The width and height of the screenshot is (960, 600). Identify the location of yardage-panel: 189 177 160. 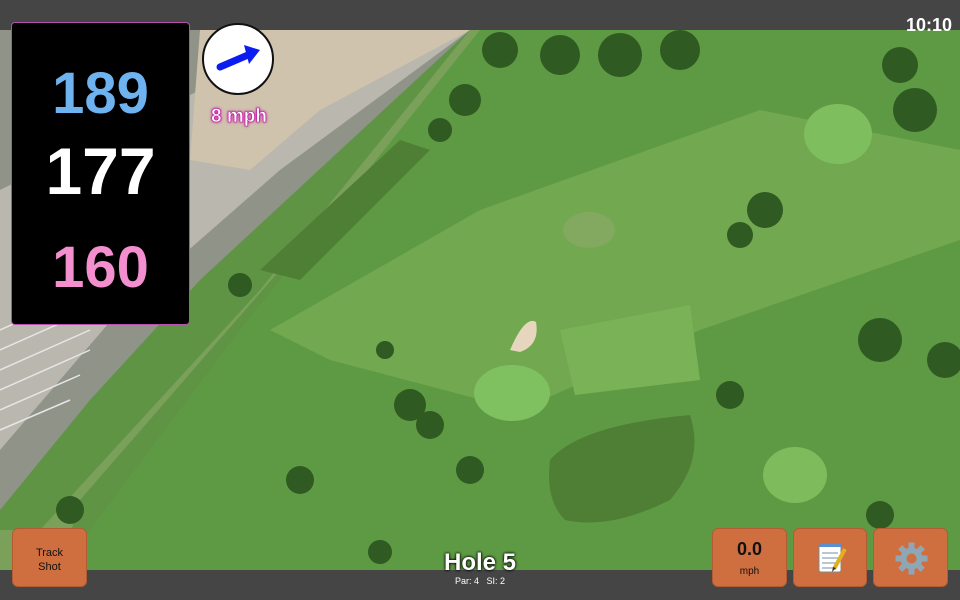
(100, 173).